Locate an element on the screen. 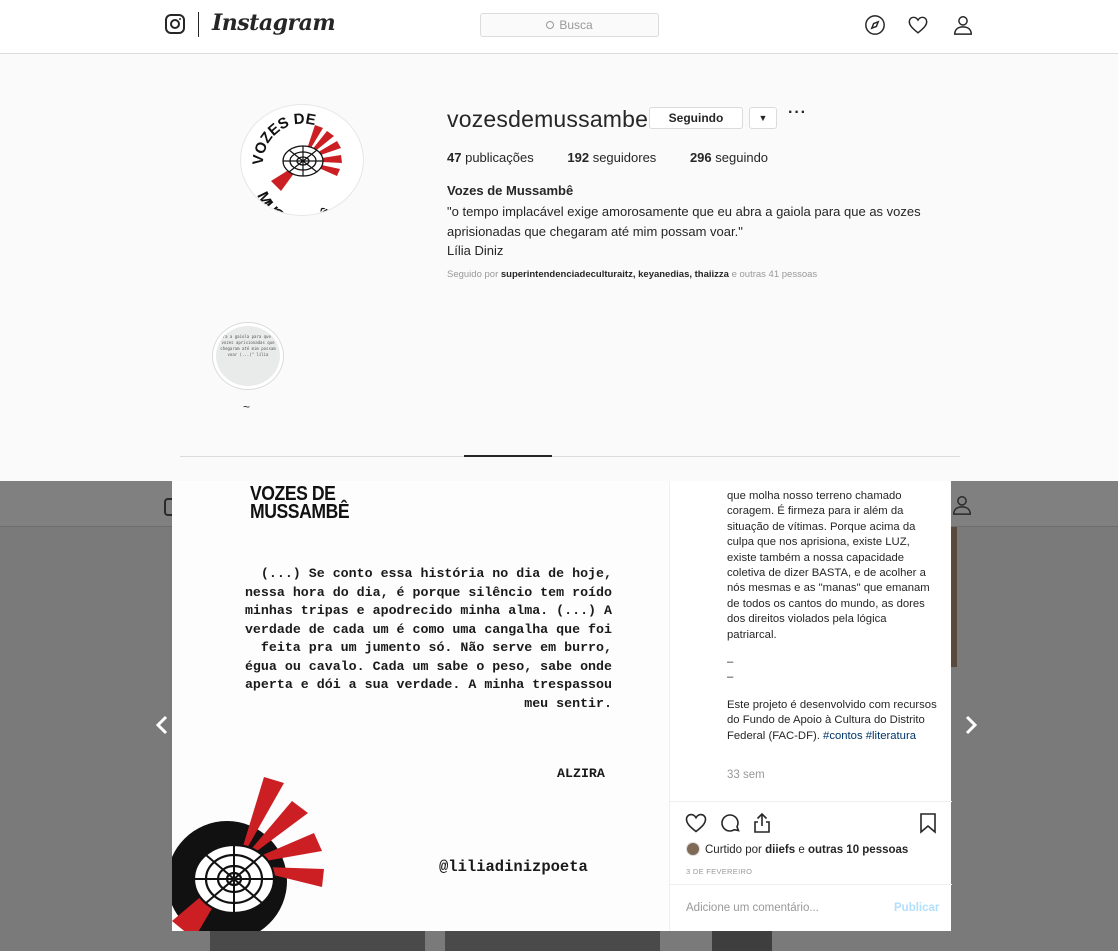 This screenshot has height=951, width=1118. tabs-divider is located at coordinates (570, 456).